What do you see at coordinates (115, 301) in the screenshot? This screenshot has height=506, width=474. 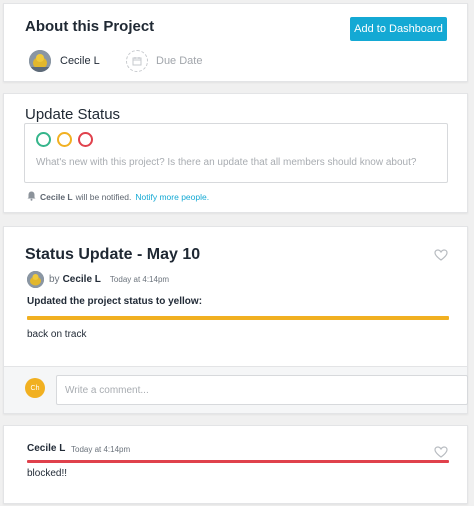 I see `status-change-text: Updated the project status to yellow:` at bounding box center [115, 301].